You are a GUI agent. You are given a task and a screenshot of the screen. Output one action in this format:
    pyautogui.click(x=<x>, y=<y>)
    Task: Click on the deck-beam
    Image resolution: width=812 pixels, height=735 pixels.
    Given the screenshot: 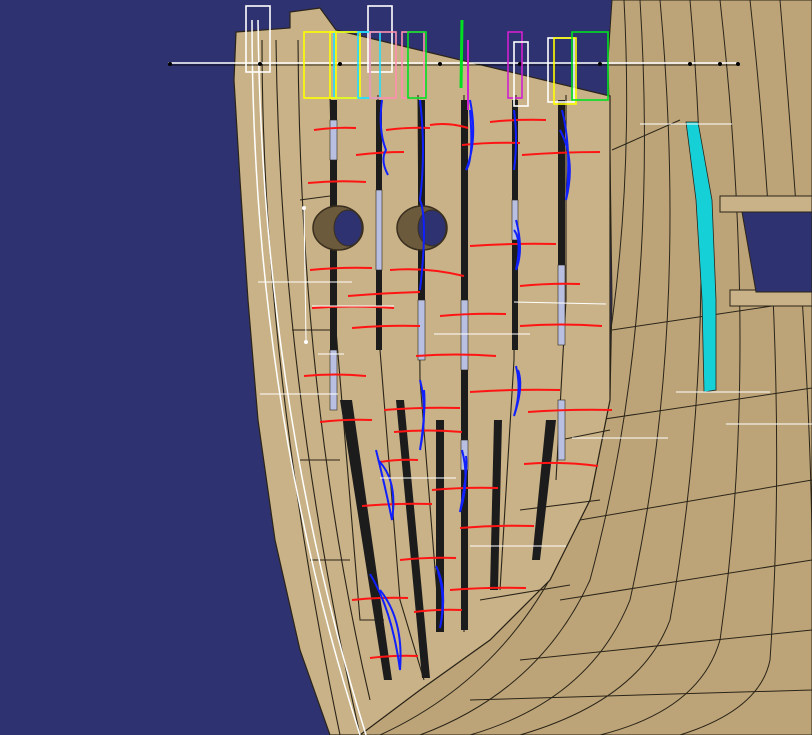 What is the action you would take?
    pyautogui.click(x=765, y=204)
    